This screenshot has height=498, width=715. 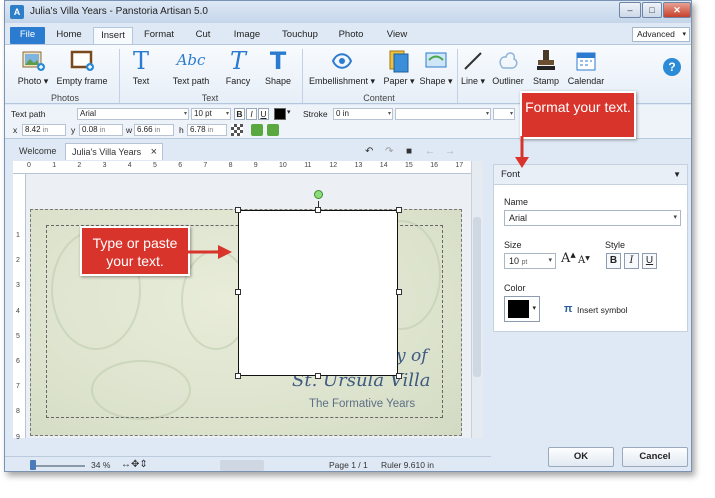 What do you see at coordinates (278, 70) in the screenshot?
I see `shape-text-button: T Shape` at bounding box center [278, 70].